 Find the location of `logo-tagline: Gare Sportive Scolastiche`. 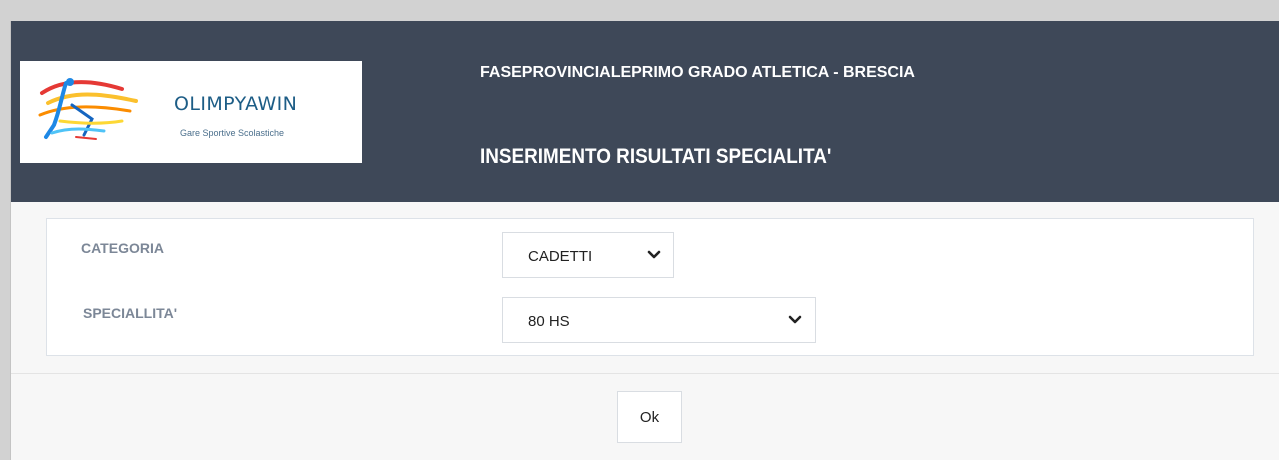

logo-tagline: Gare Sportive Scolastiche is located at coordinates (232, 133).